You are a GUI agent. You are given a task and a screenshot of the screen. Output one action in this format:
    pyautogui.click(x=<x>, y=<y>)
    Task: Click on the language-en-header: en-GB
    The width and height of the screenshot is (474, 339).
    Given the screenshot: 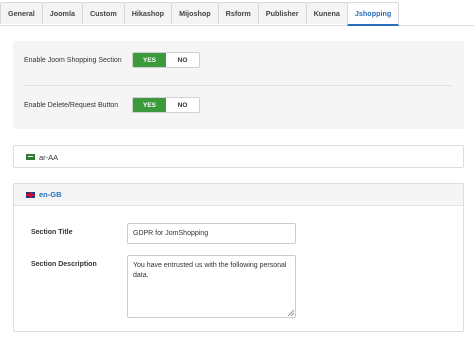 What is the action you would take?
    pyautogui.click(x=238, y=195)
    